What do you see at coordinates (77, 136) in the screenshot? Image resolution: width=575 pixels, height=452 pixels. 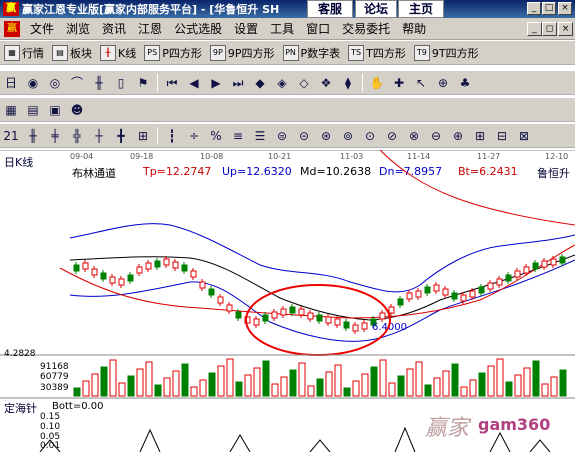 I see `fork3-icon: ╬` at bounding box center [77, 136].